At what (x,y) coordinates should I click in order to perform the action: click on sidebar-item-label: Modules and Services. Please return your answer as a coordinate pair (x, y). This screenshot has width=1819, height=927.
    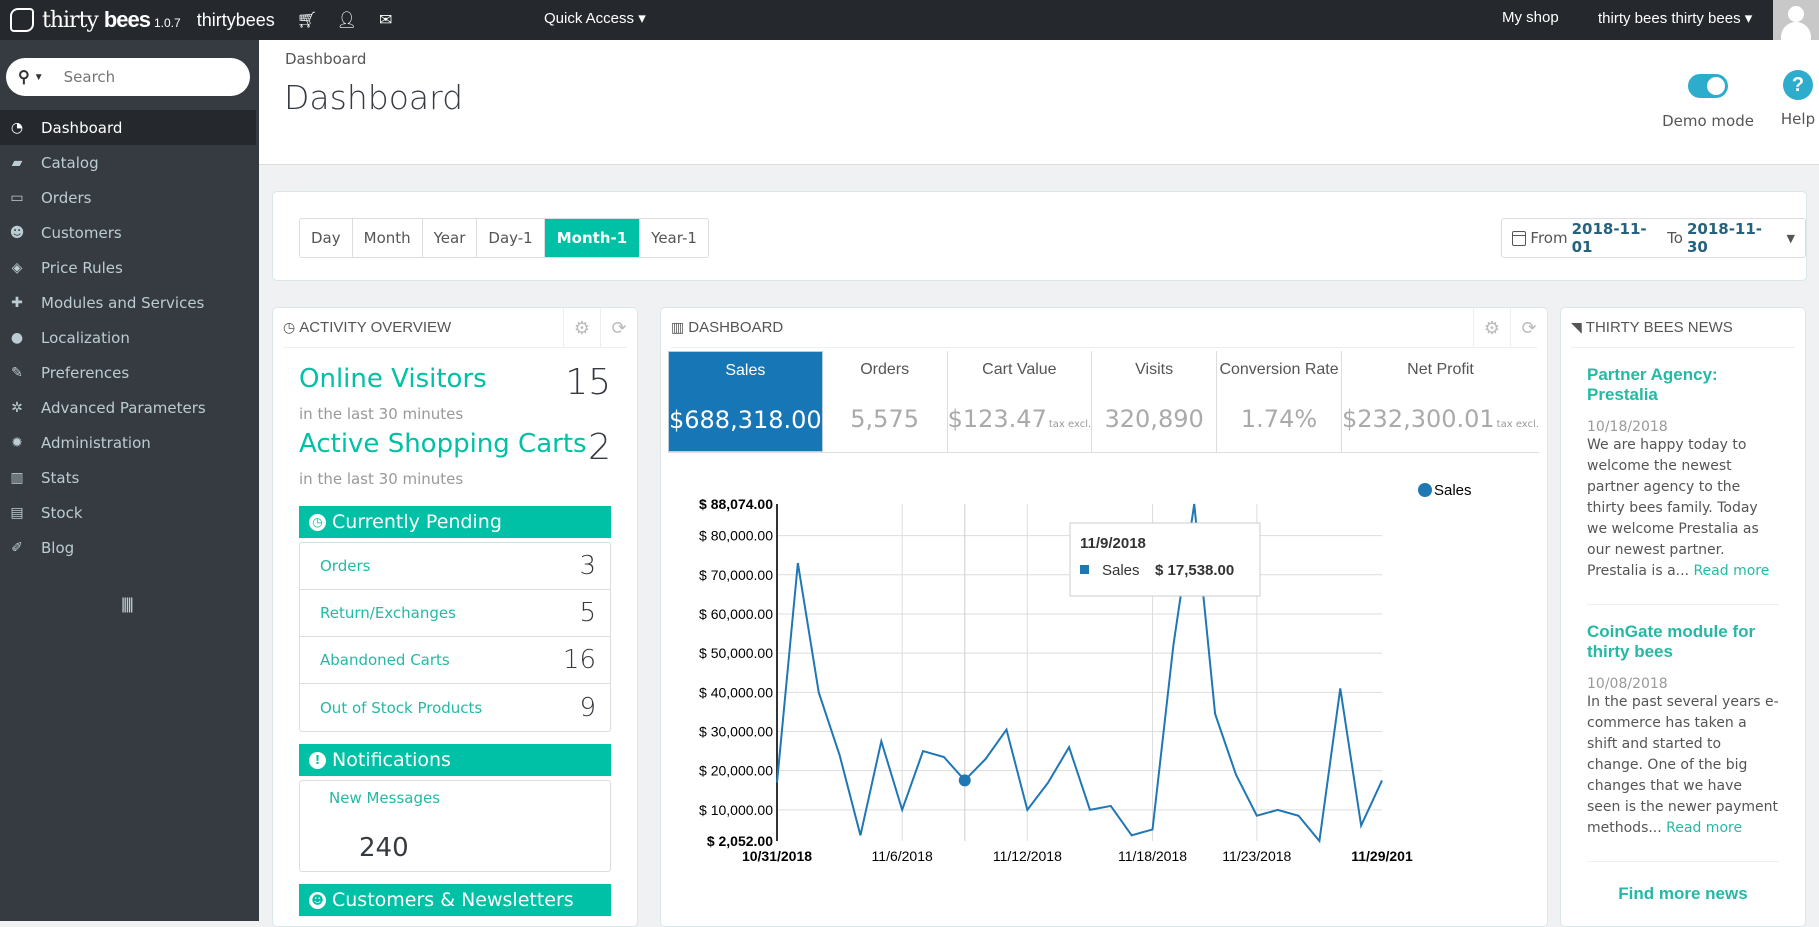
    Looking at the image, I should click on (123, 302).